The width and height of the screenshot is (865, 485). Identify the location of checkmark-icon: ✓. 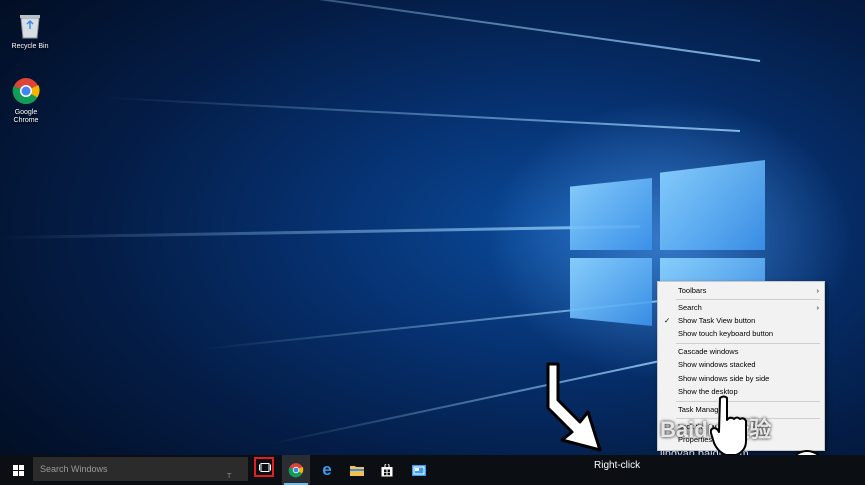
(667, 320).